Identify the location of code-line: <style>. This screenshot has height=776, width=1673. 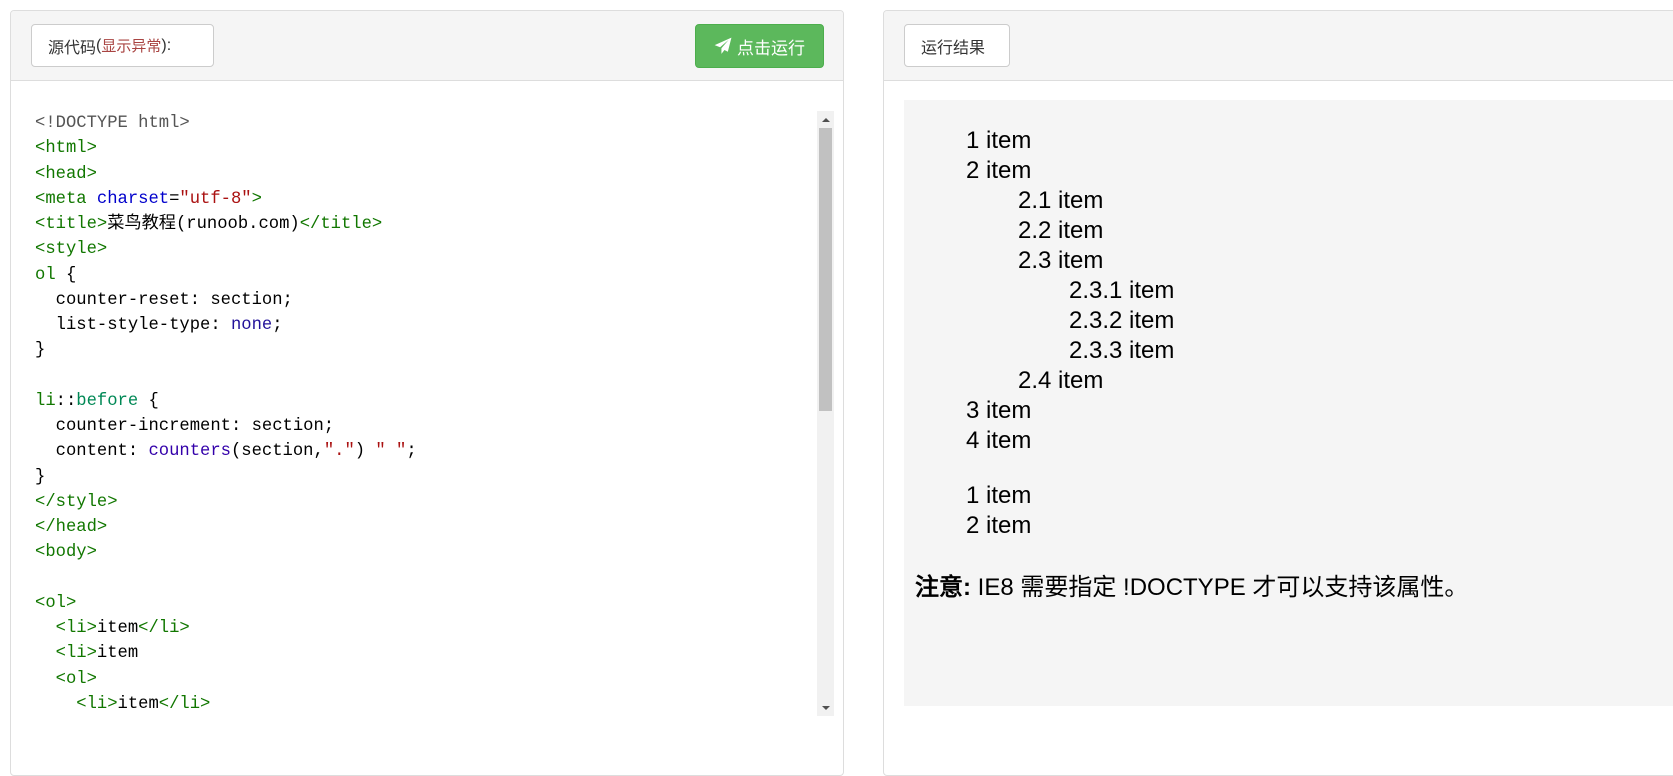
(425, 249).